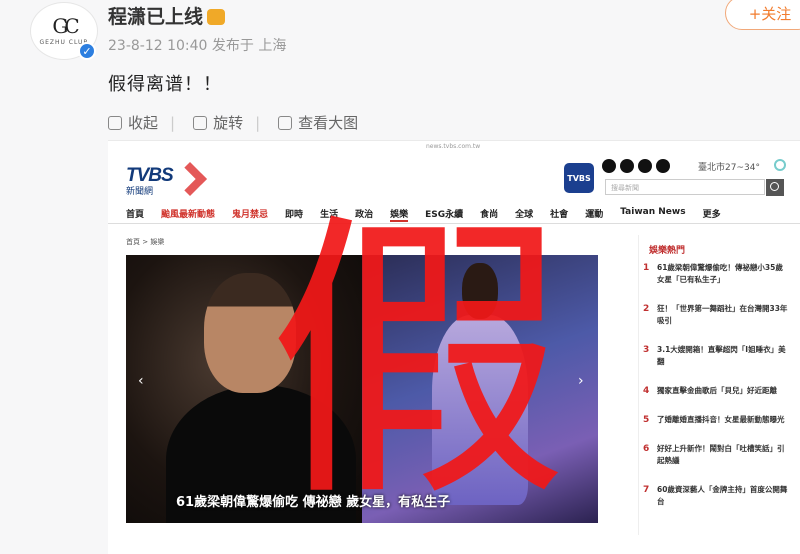 Image resolution: width=800 pixels, height=554 pixels. What do you see at coordinates (762, 15) in the screenshot?
I see `follow-button: +关注` at bounding box center [762, 15].